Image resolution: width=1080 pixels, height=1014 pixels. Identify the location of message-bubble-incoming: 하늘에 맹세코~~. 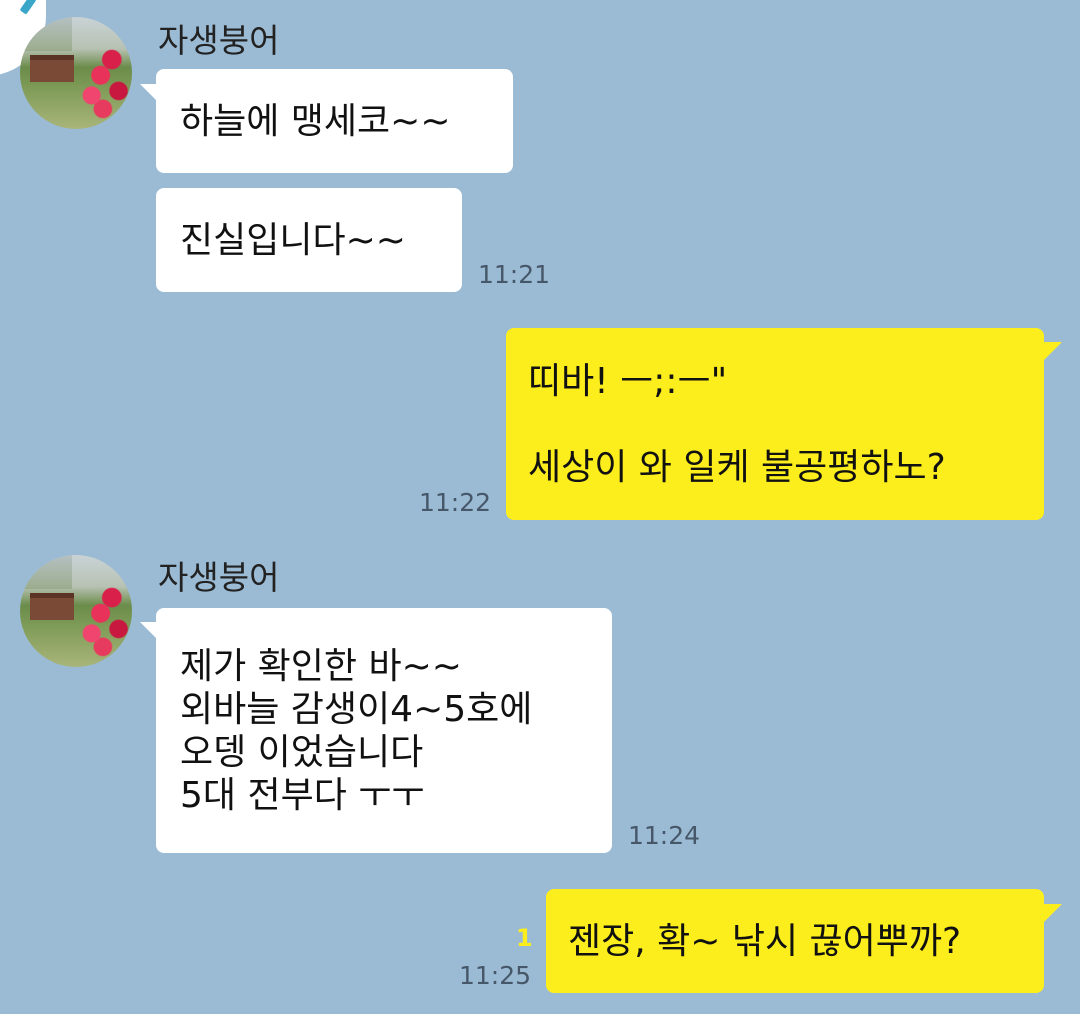
(334, 121).